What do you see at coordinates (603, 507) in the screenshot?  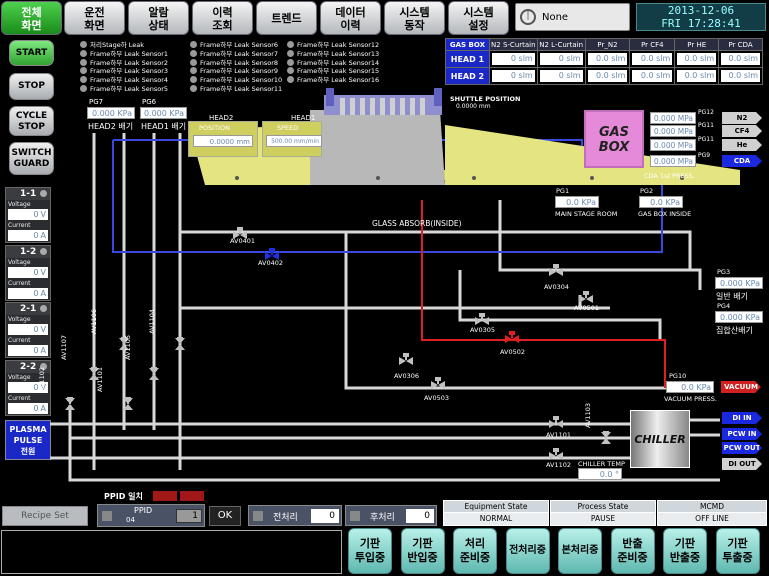 I see `state-title: Process State` at bounding box center [603, 507].